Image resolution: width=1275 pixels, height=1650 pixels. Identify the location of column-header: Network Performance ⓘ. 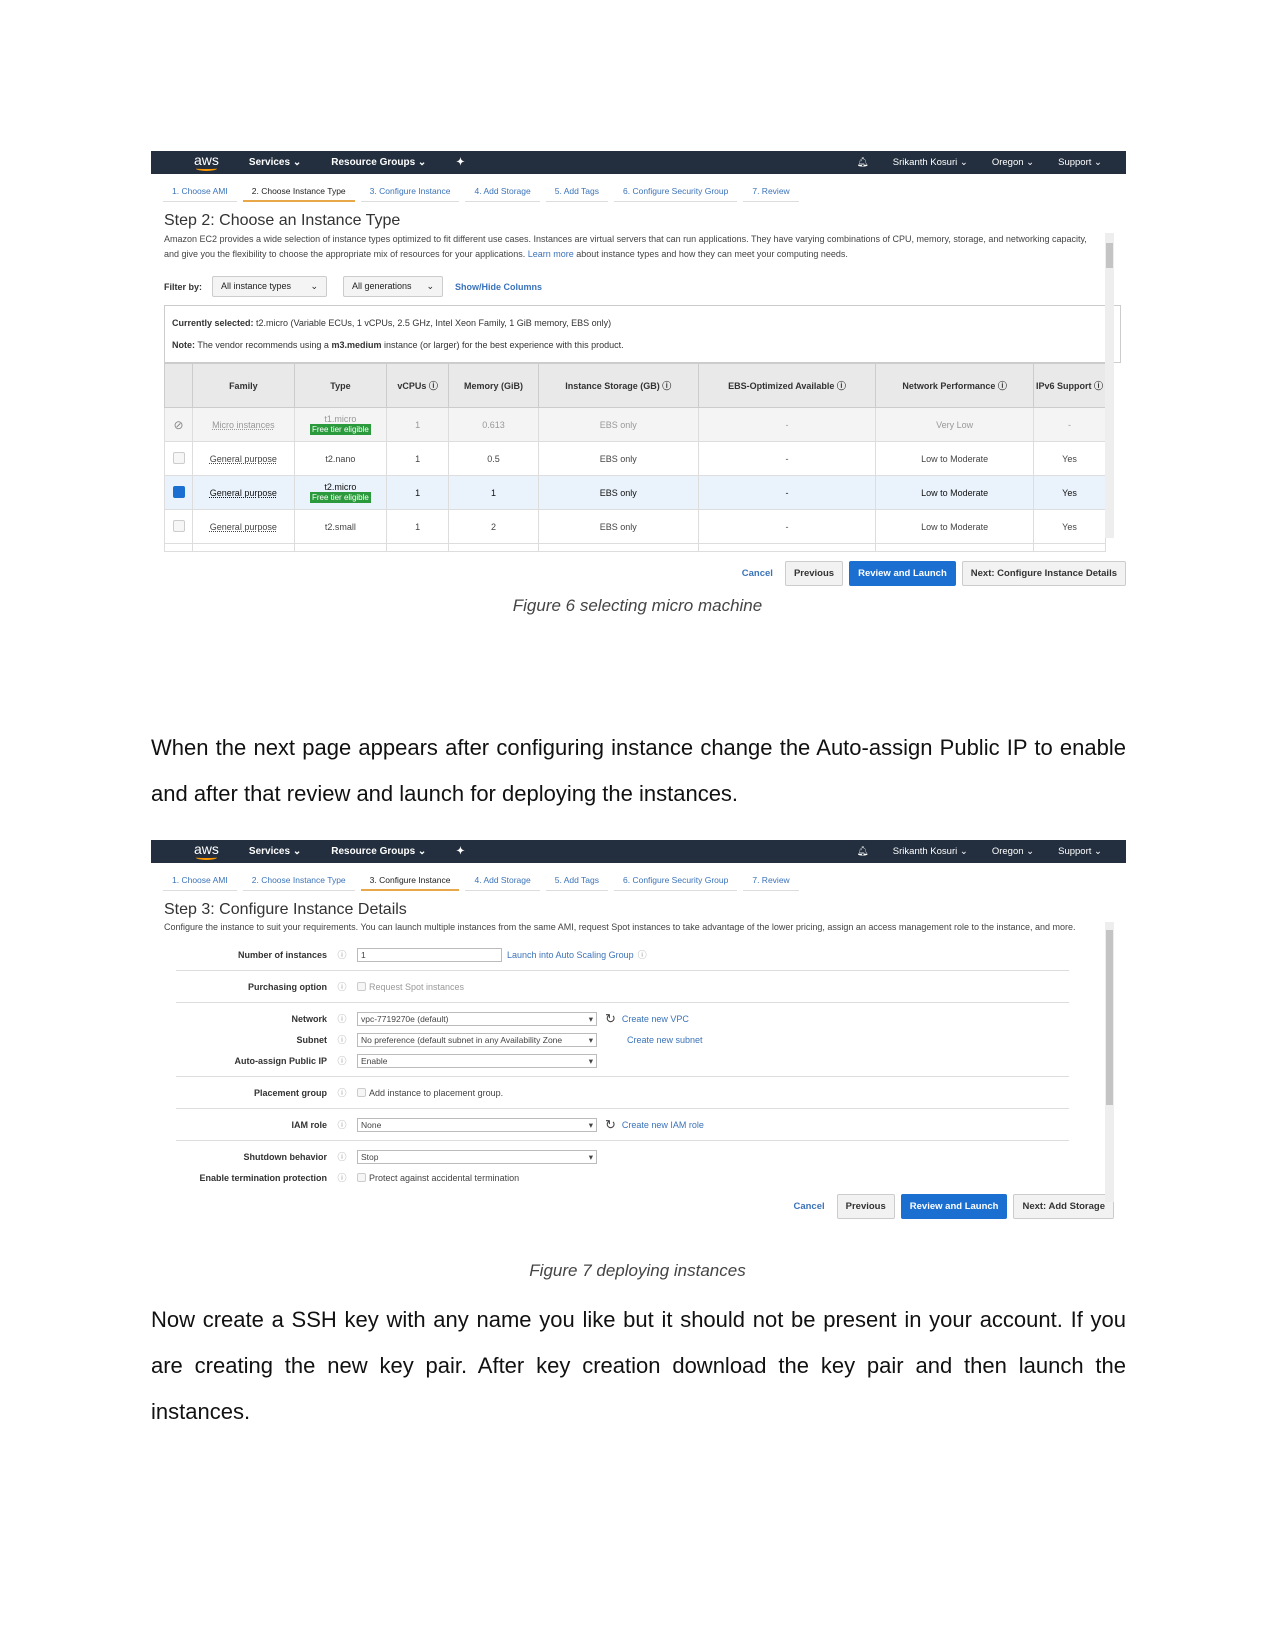
(954, 385).